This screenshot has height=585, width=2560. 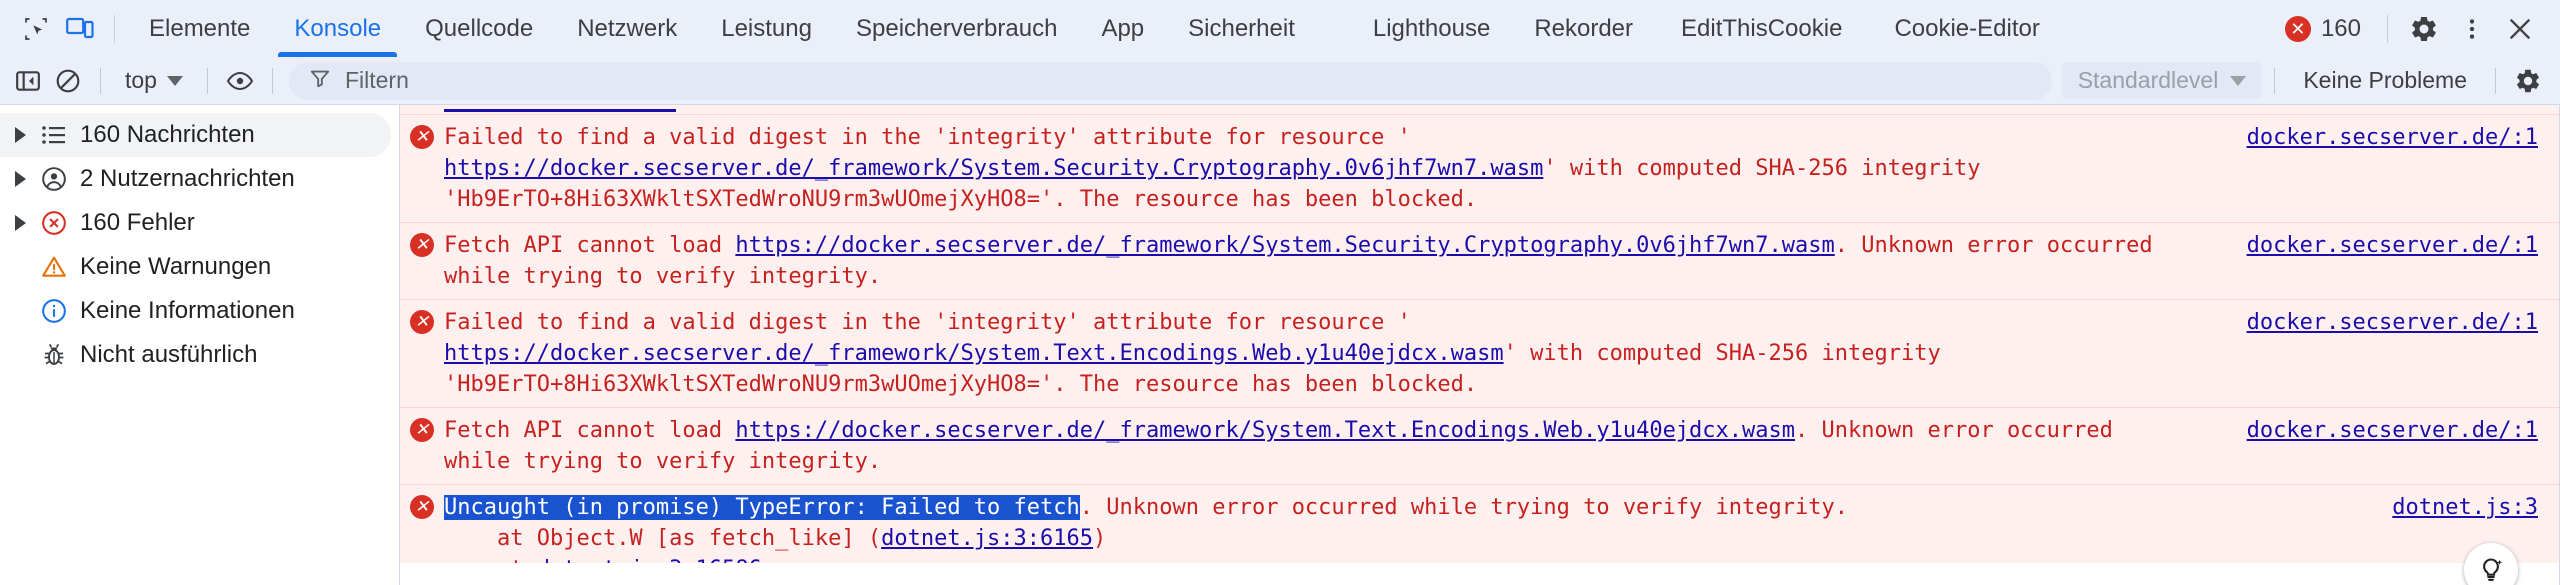 I want to click on list-icon, so click(x=54, y=135).